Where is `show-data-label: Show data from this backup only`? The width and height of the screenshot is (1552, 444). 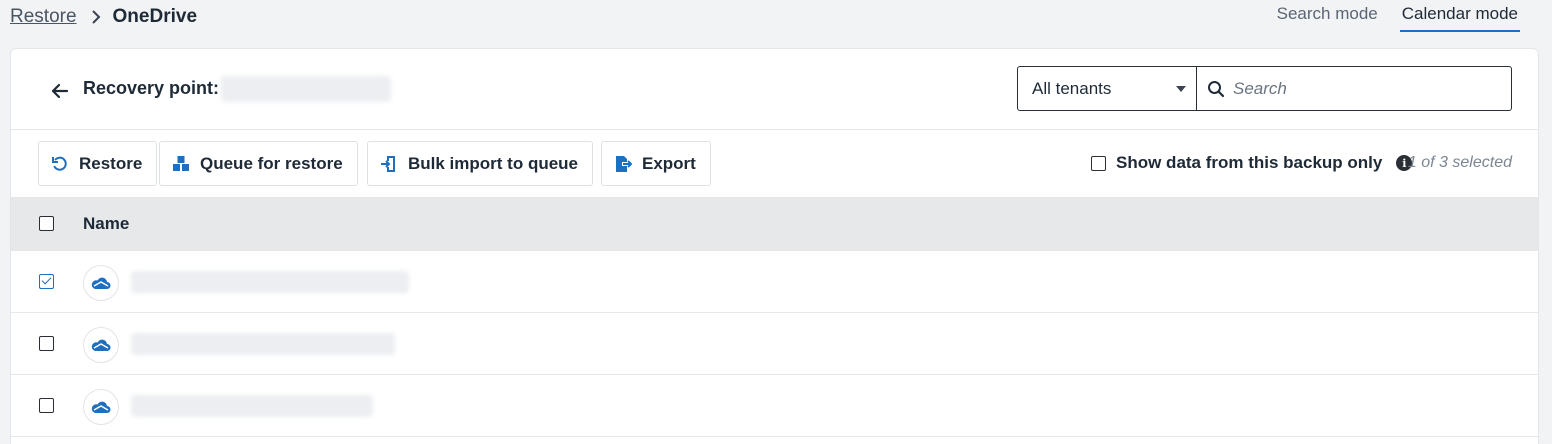
show-data-label: Show data from this backup only is located at coordinates (1249, 162).